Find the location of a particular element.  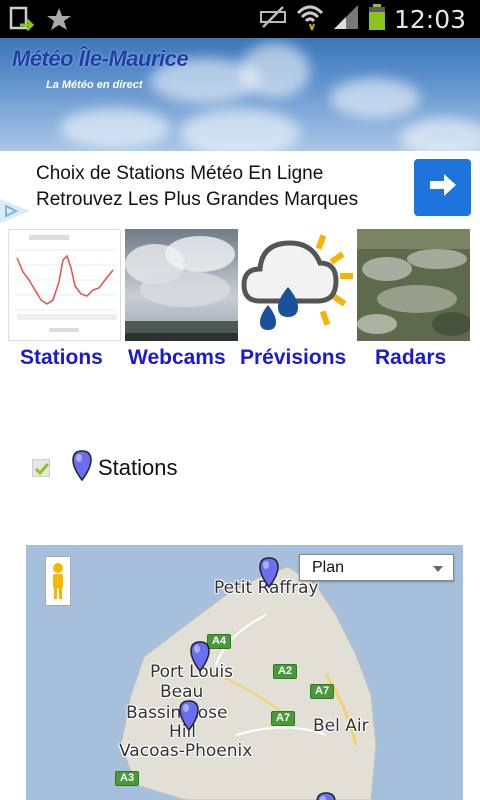

road-shield-a7-south: A7 is located at coordinates (283, 718).